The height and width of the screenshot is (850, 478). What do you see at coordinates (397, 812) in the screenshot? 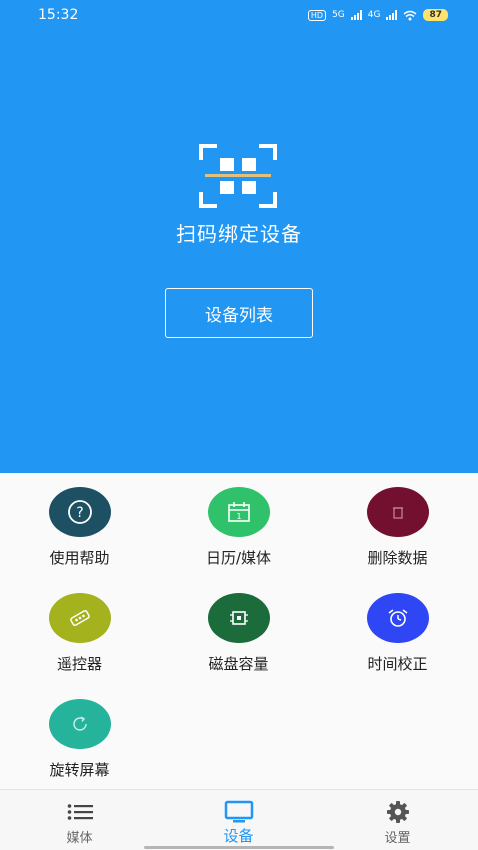
I see `gear-icon` at bounding box center [397, 812].